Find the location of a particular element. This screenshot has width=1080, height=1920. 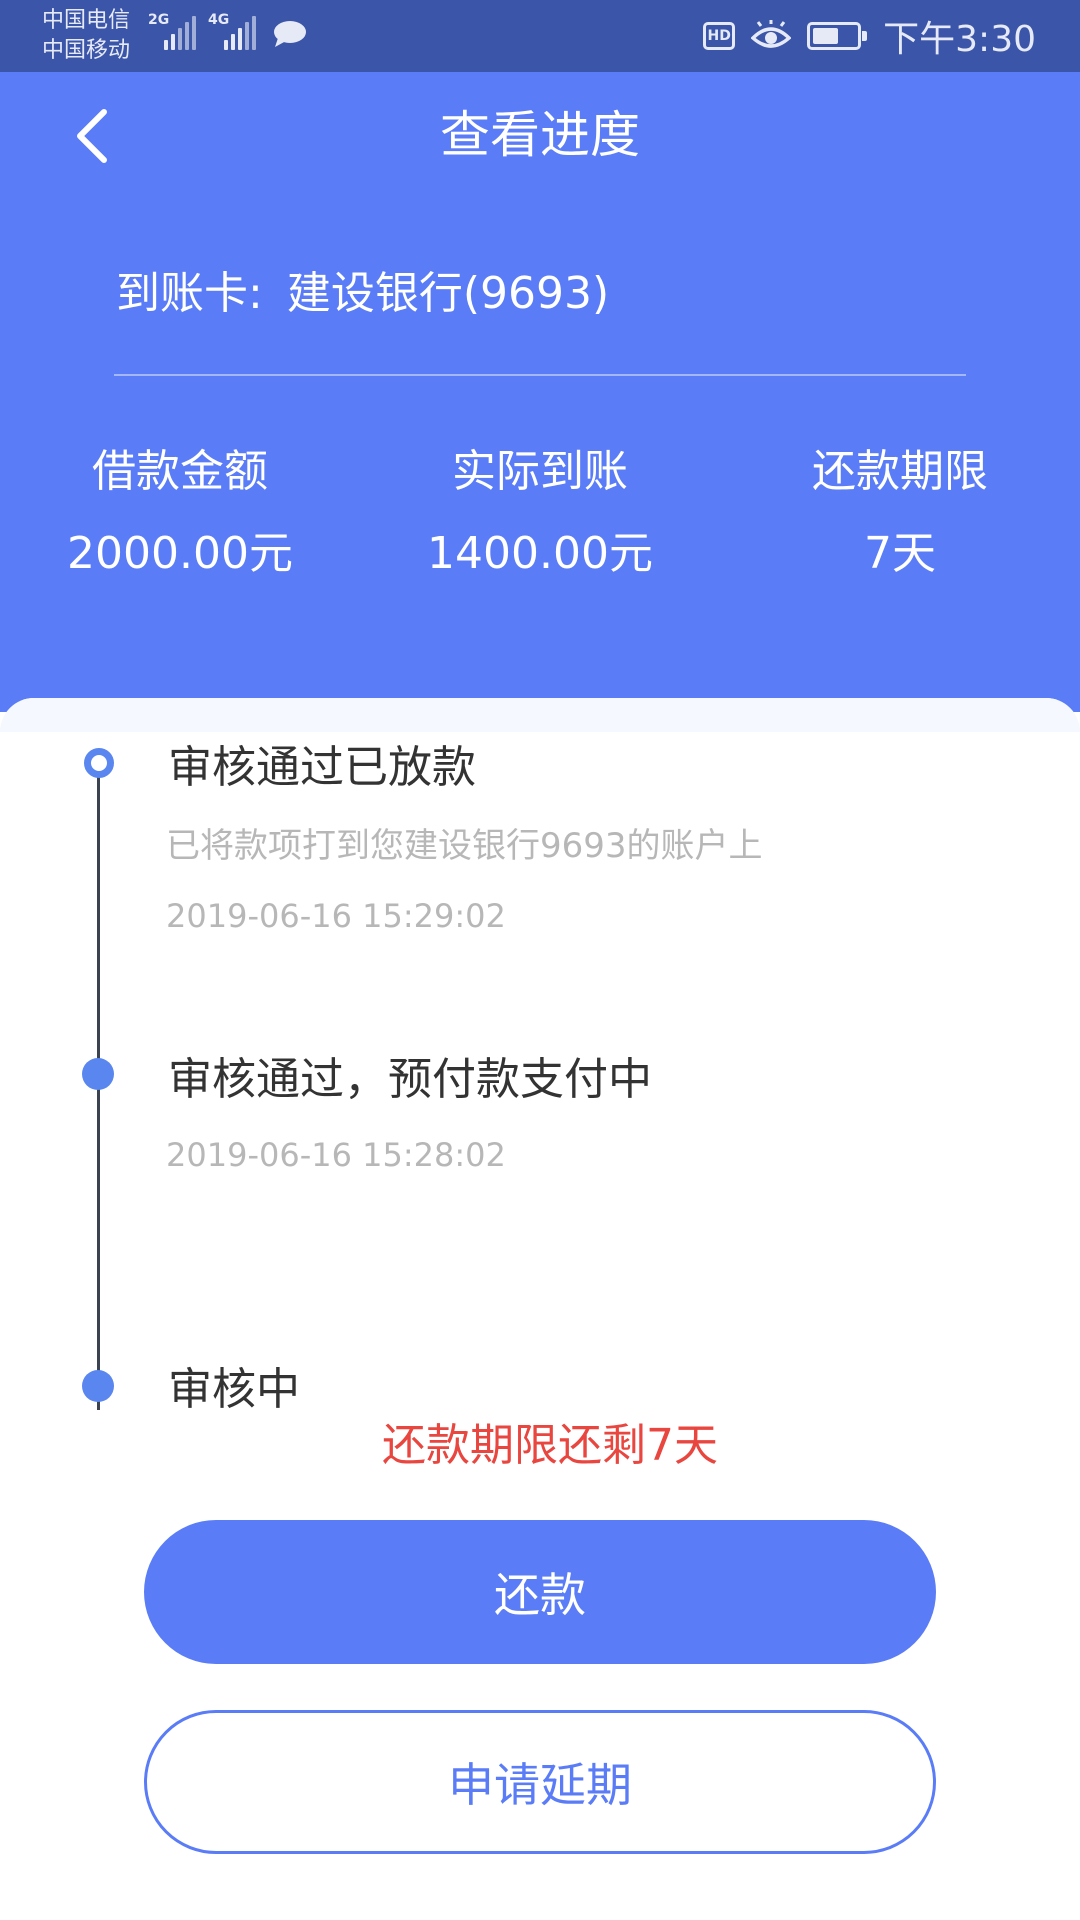

hd-icon: HD is located at coordinates (719, 36).